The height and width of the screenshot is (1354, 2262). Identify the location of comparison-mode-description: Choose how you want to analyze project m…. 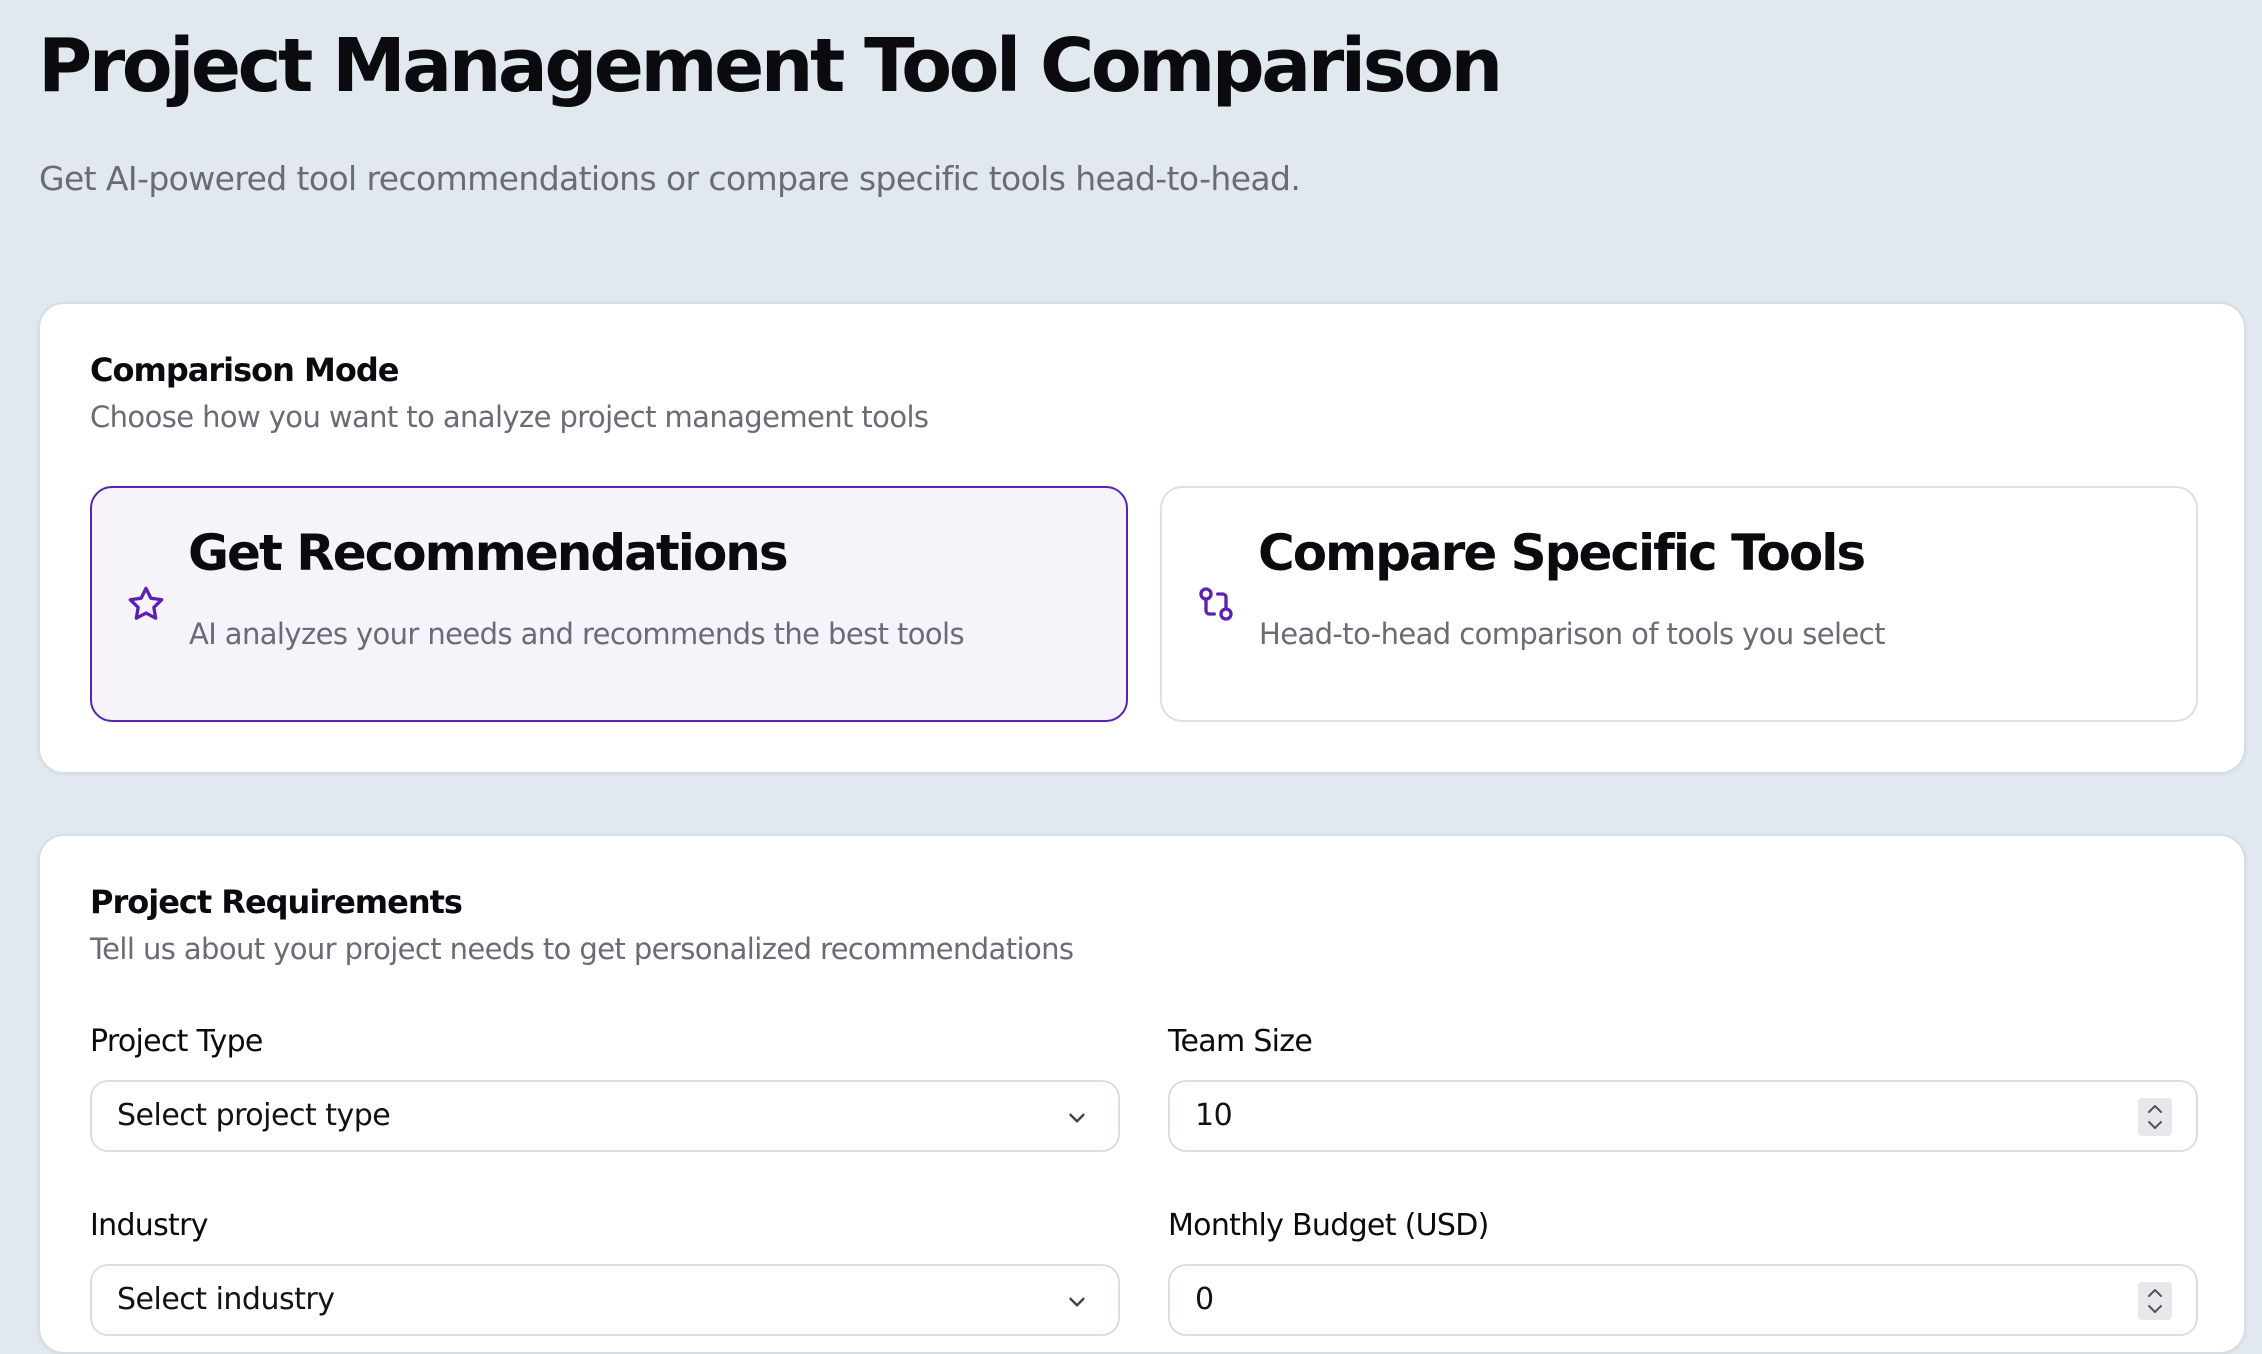
(509, 417).